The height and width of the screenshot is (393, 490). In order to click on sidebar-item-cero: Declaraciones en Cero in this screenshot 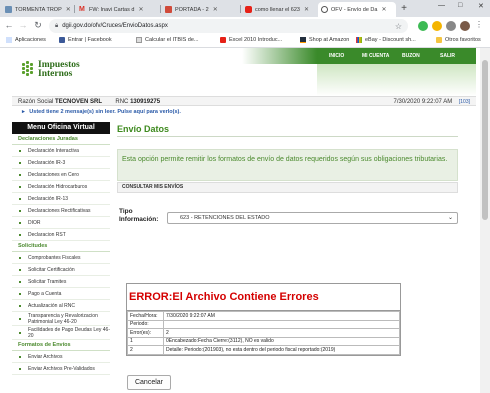, I will do `click(61, 175)`.